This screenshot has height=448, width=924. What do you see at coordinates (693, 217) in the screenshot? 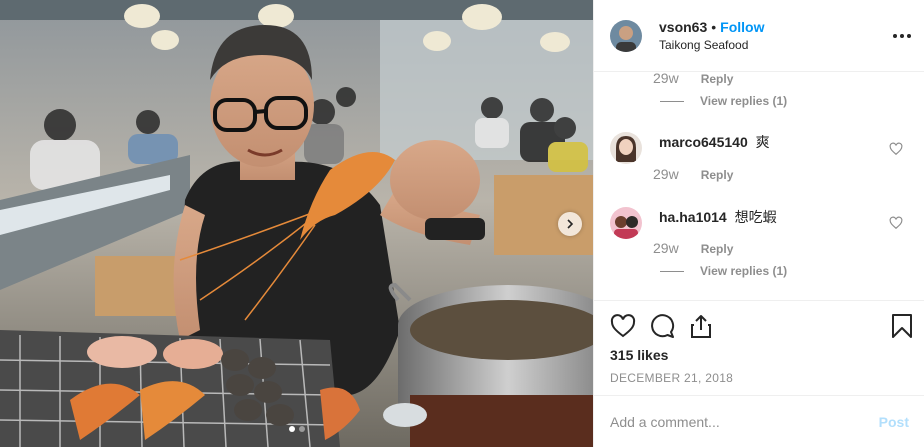
I see `commenter-username: ha.ha1014` at bounding box center [693, 217].